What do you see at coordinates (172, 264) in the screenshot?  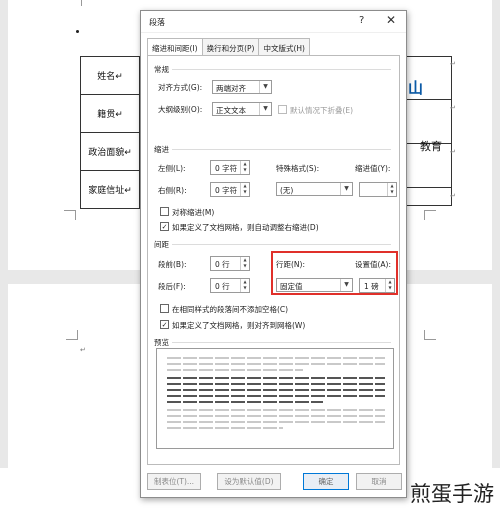 I see `space-before-label: 段前(B):` at bounding box center [172, 264].